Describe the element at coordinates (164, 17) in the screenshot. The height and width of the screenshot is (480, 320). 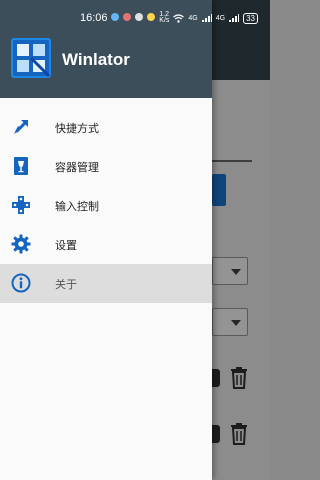
I see `network-speed: 1.2 K/s` at that location.